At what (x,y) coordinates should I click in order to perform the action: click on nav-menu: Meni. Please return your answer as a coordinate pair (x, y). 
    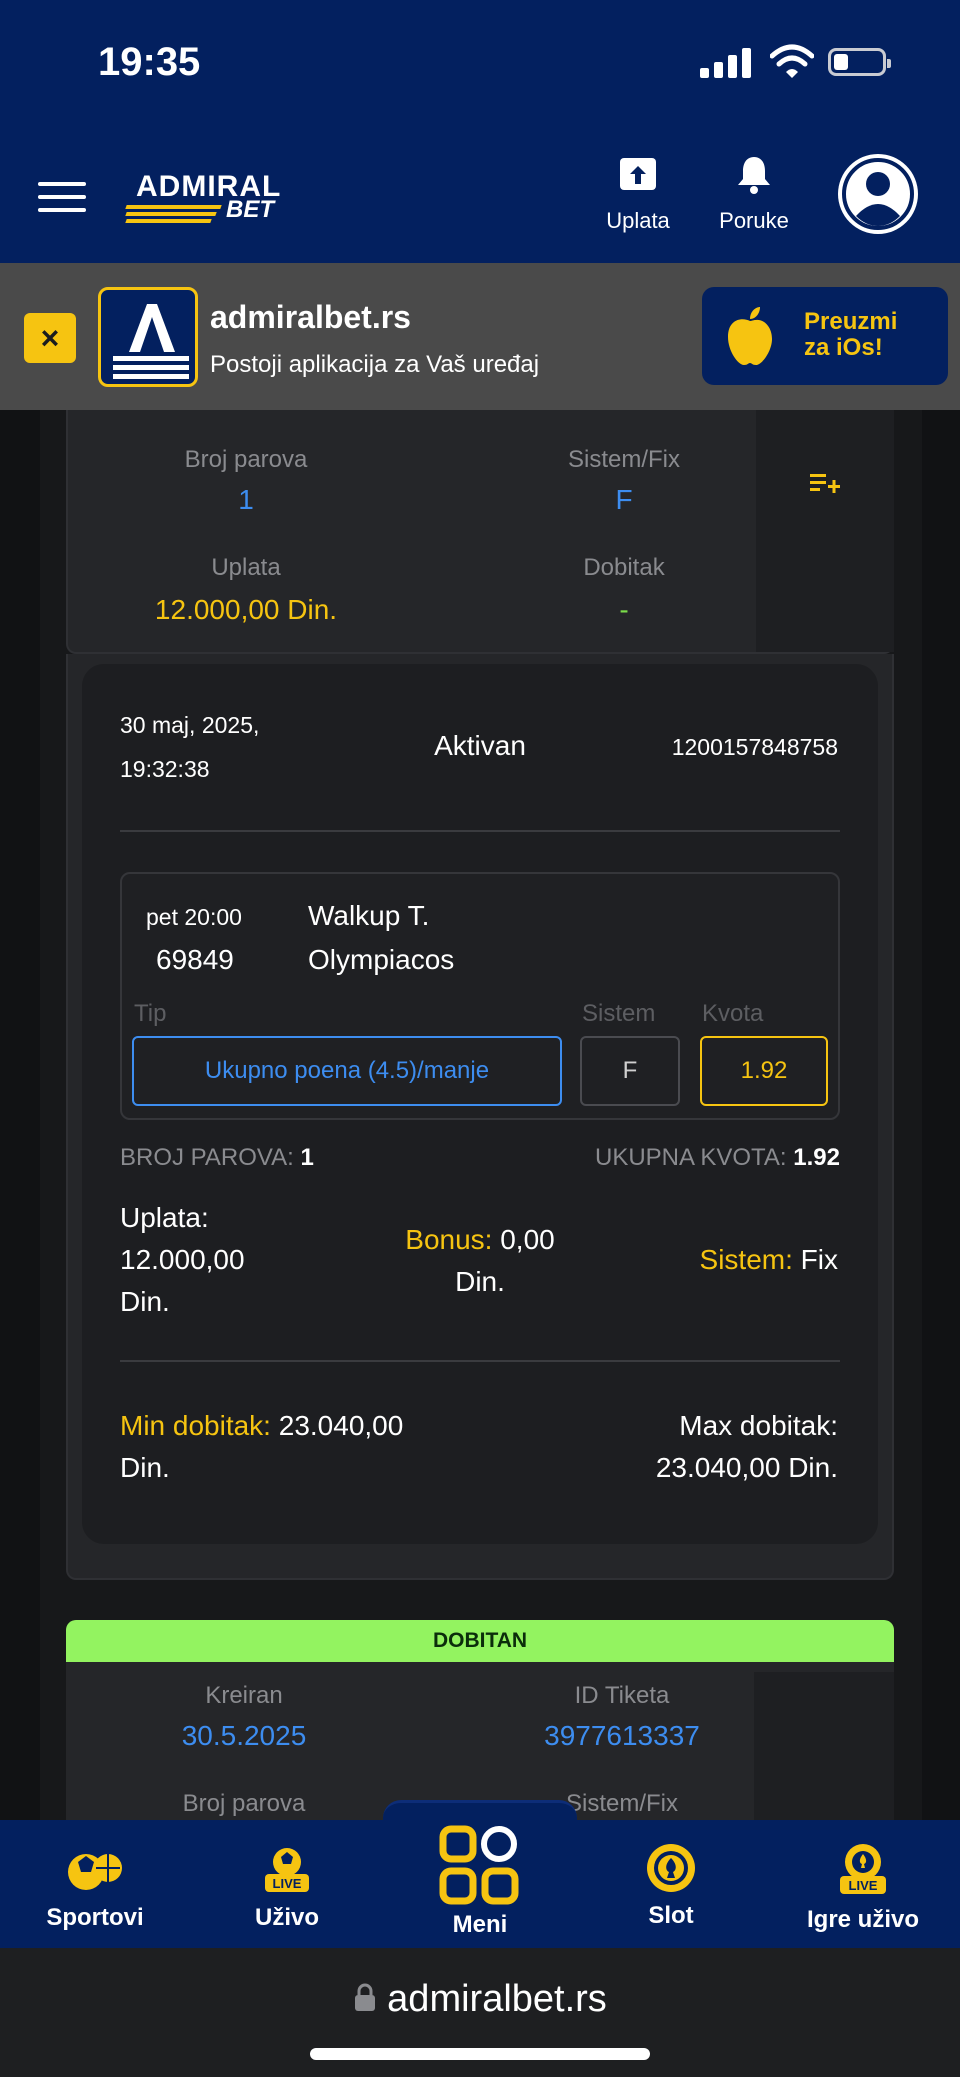
    Looking at the image, I should click on (480, 1874).